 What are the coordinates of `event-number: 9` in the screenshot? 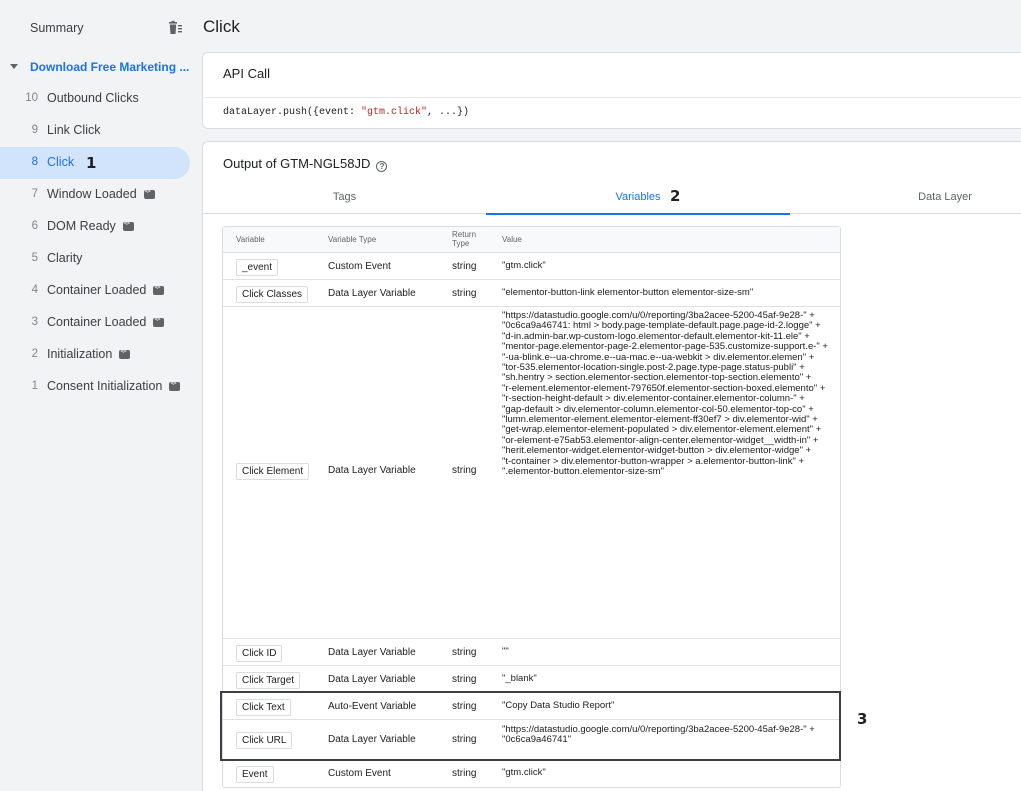 It's located at (34, 130).